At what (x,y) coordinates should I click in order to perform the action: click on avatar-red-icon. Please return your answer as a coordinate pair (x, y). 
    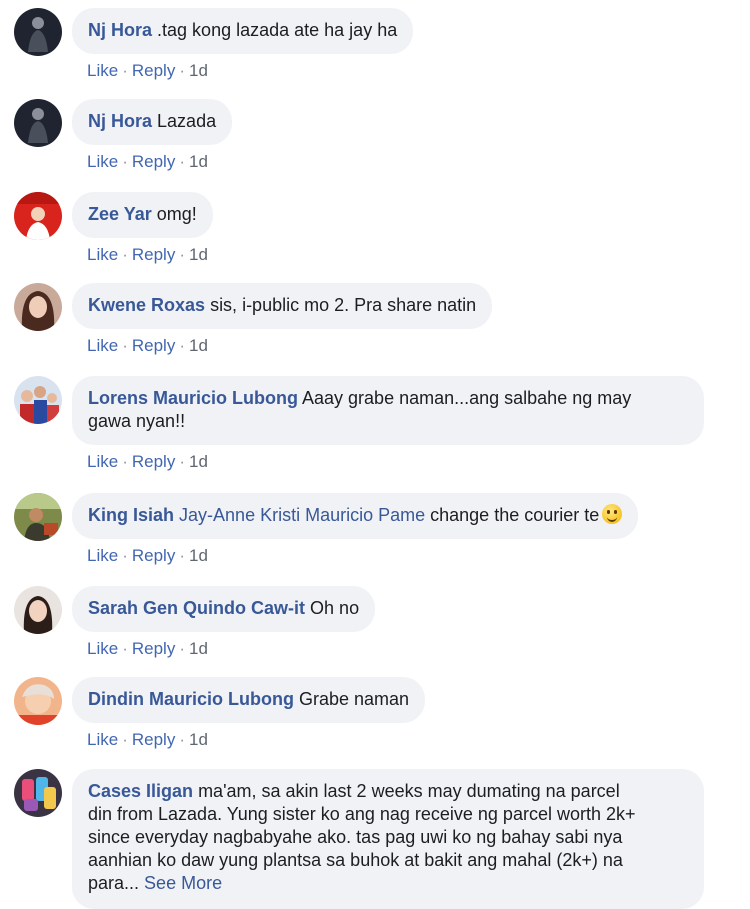
    Looking at the image, I should click on (38, 216).